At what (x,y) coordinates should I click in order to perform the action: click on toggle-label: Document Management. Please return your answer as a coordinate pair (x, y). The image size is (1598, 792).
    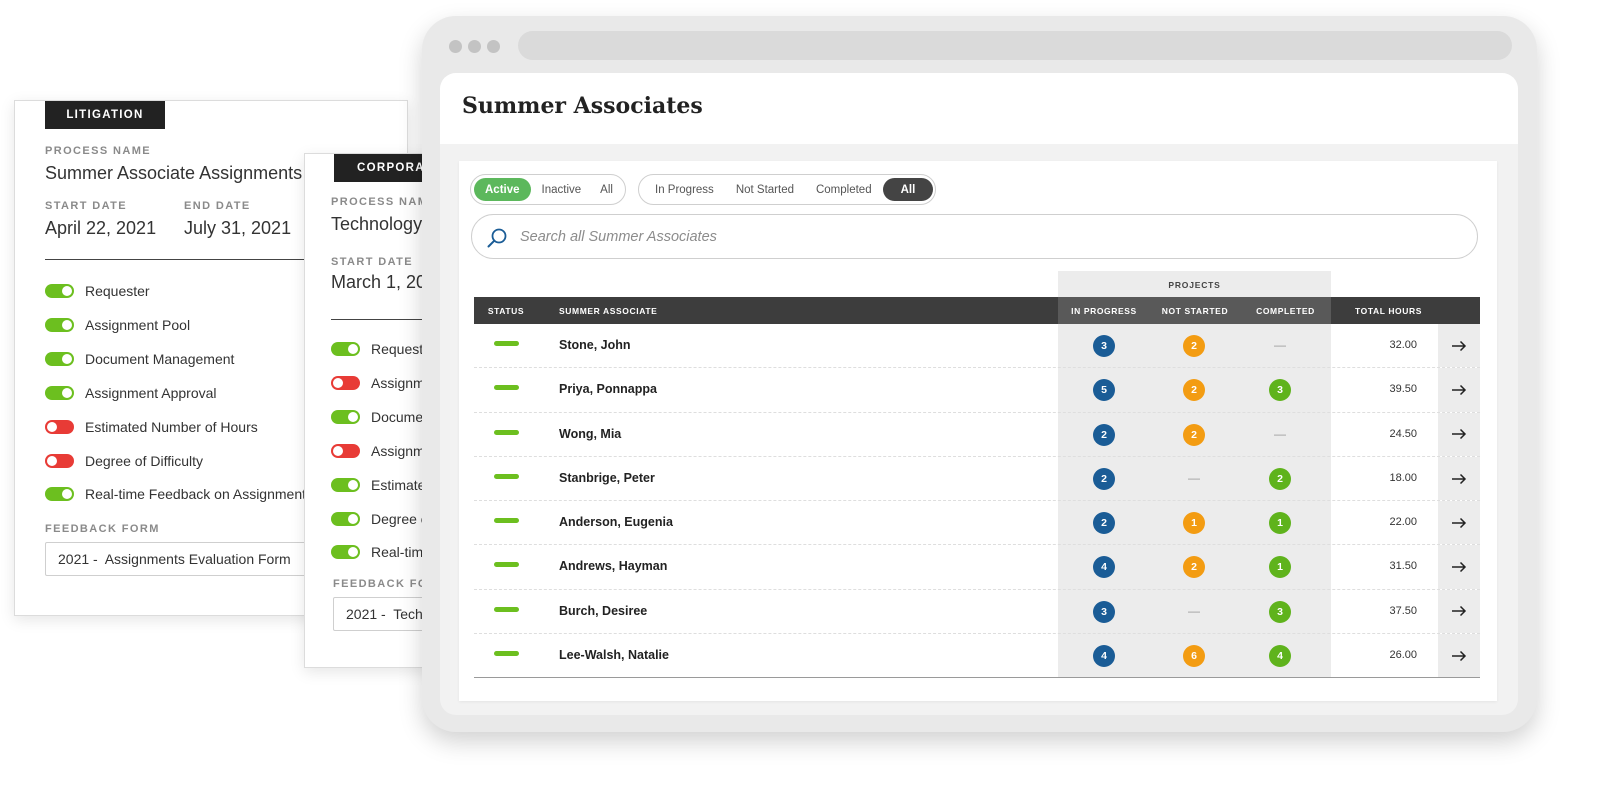
    Looking at the image, I should click on (160, 358).